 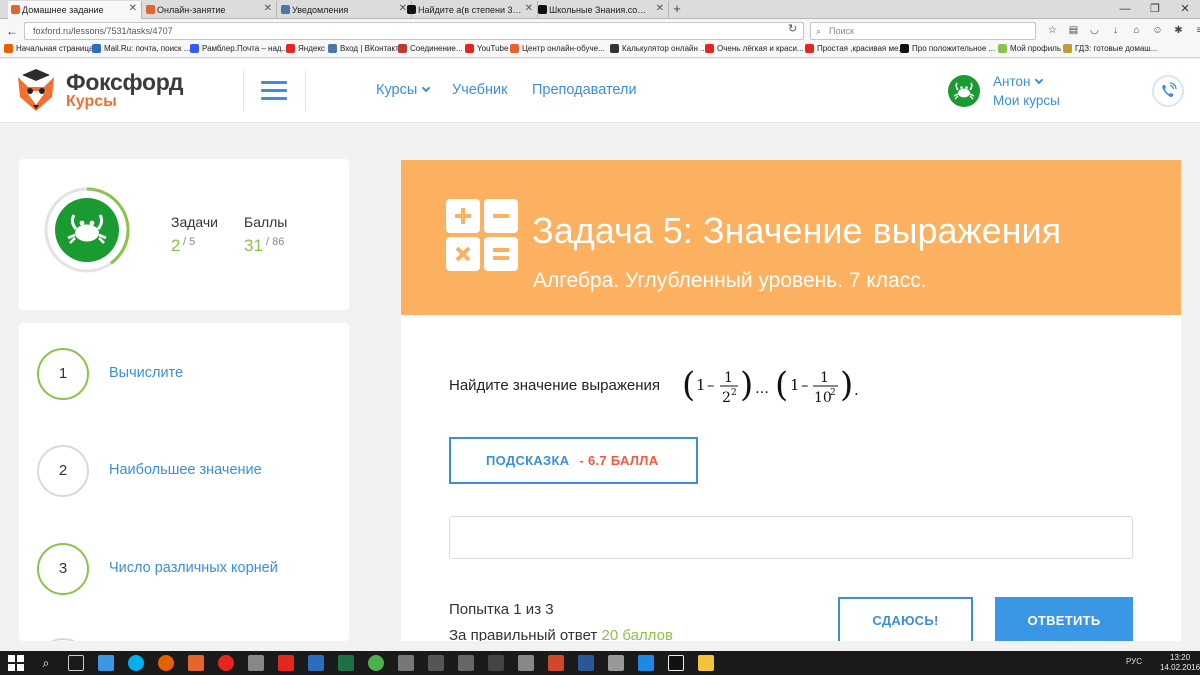 I want to click on task-list-item: 1 Вычислите, so click(x=184, y=373).